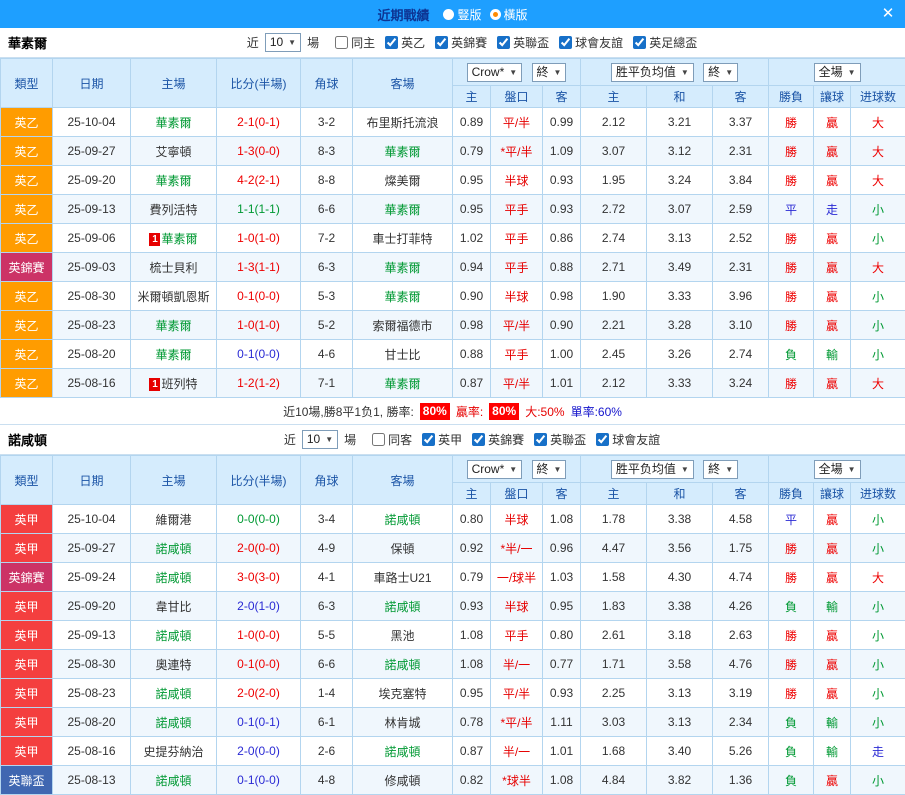  I want to click on filter-英足總盃: 英足總盃, so click(665, 42).